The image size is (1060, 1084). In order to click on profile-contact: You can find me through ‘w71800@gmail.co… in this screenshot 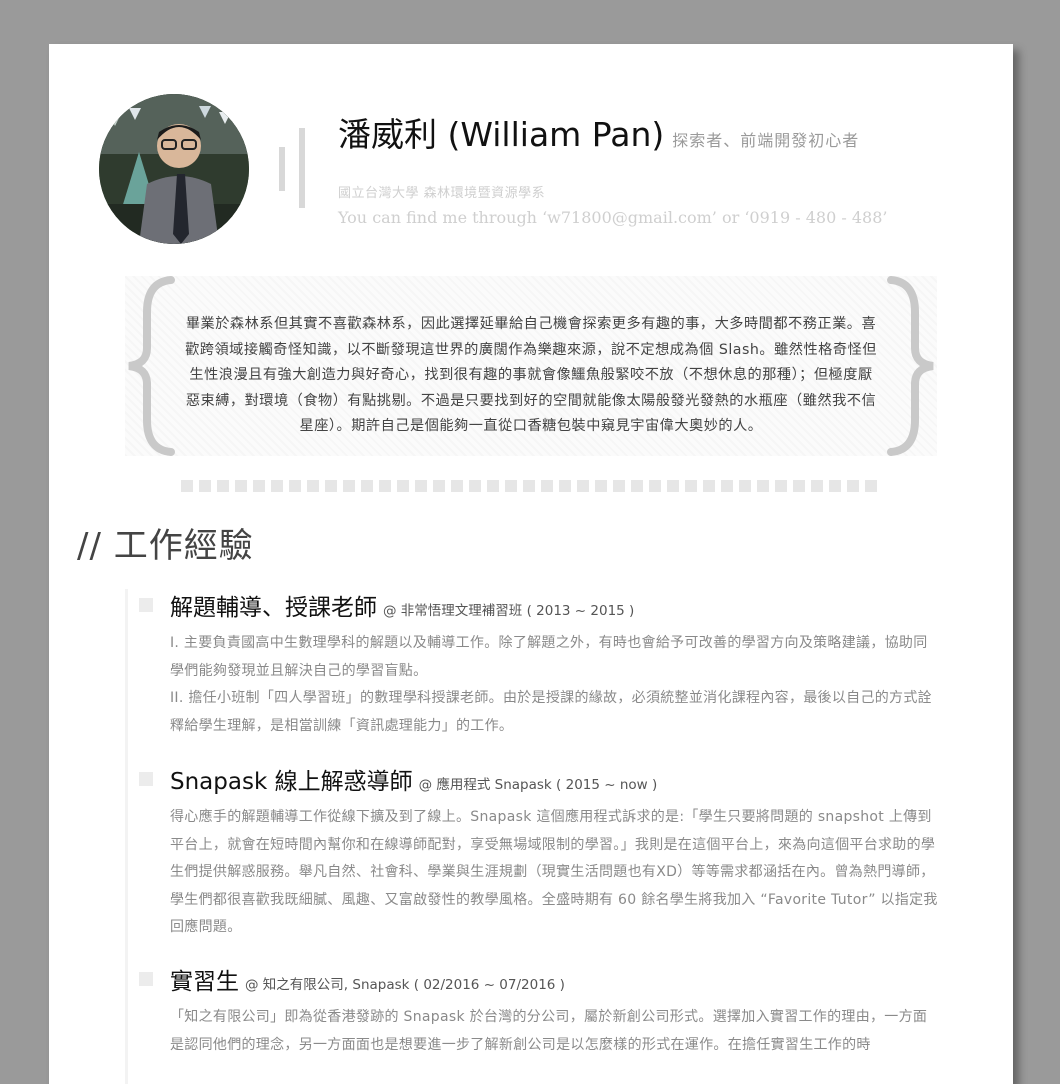, I will do `click(613, 217)`.